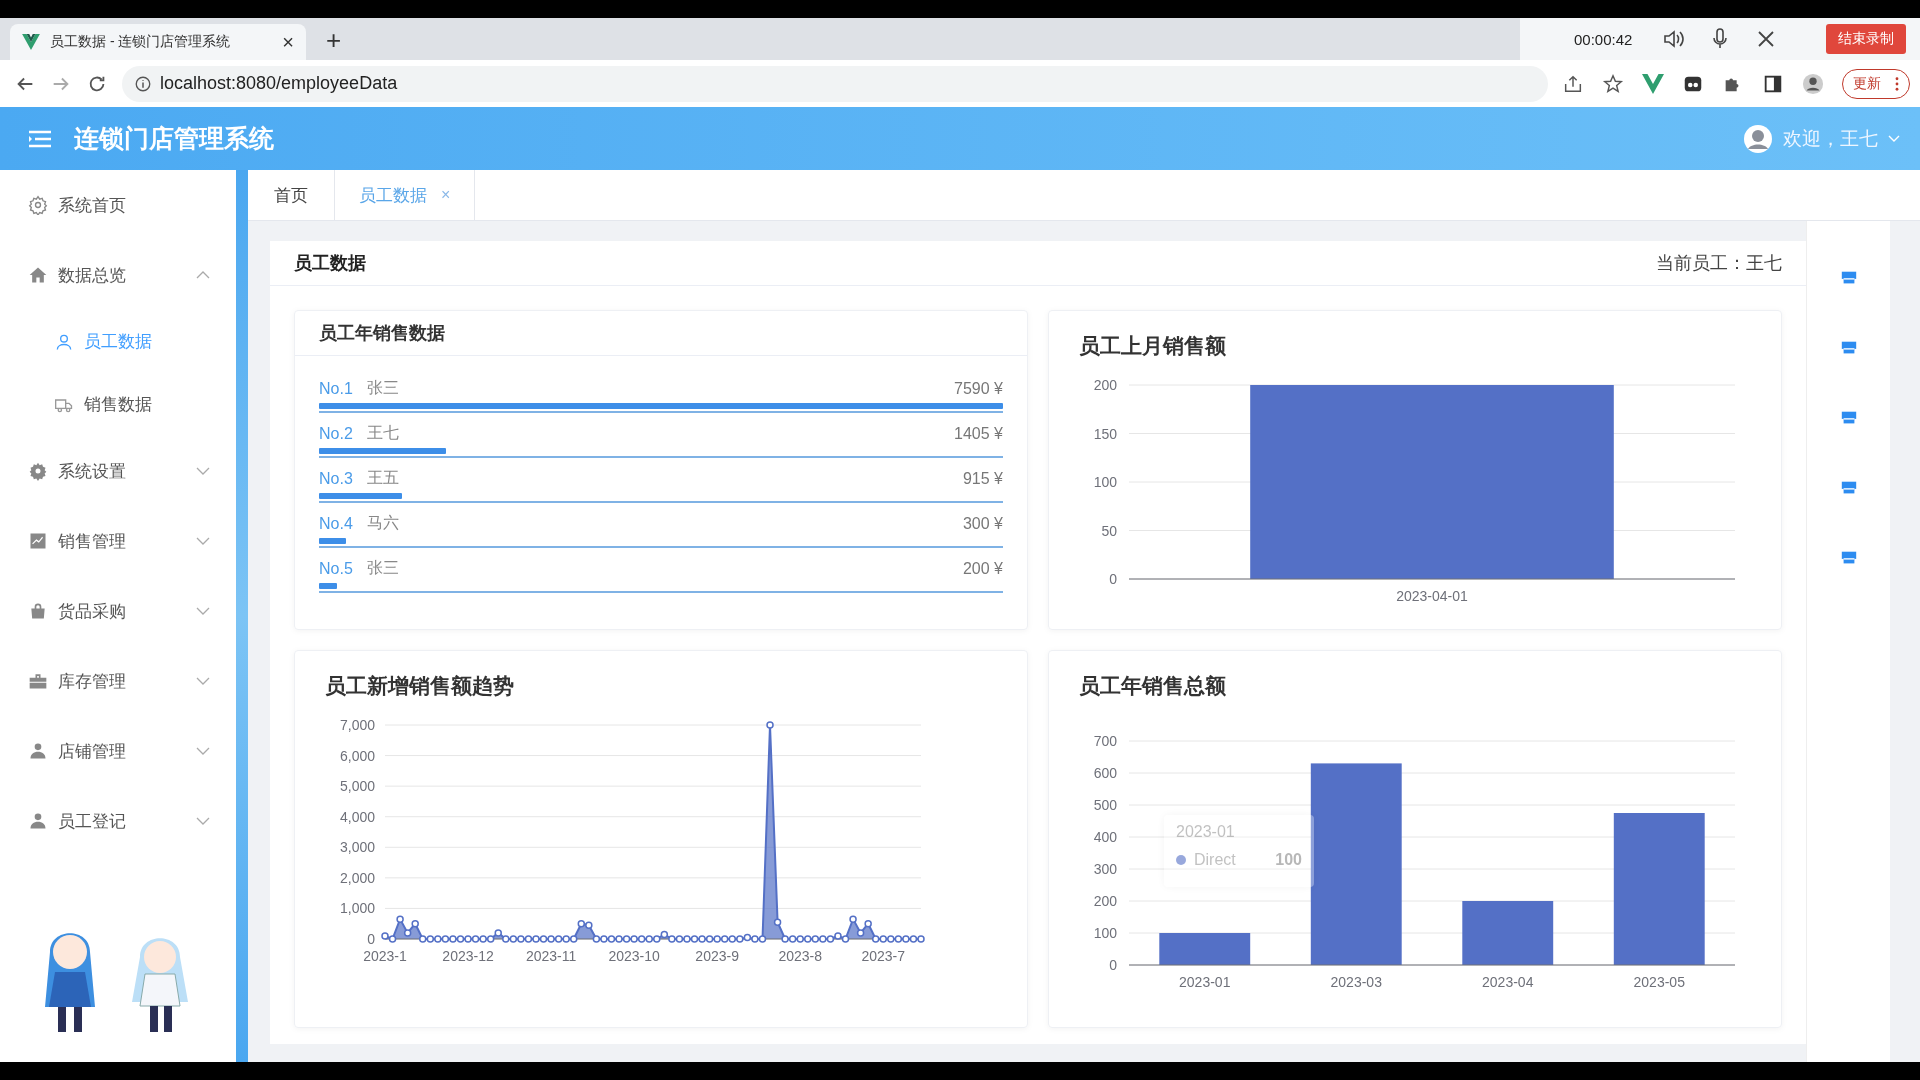 The height and width of the screenshot is (1080, 1920). Describe the element at coordinates (118, 681) in the screenshot. I see `sidebar-item: 库存管理` at that location.